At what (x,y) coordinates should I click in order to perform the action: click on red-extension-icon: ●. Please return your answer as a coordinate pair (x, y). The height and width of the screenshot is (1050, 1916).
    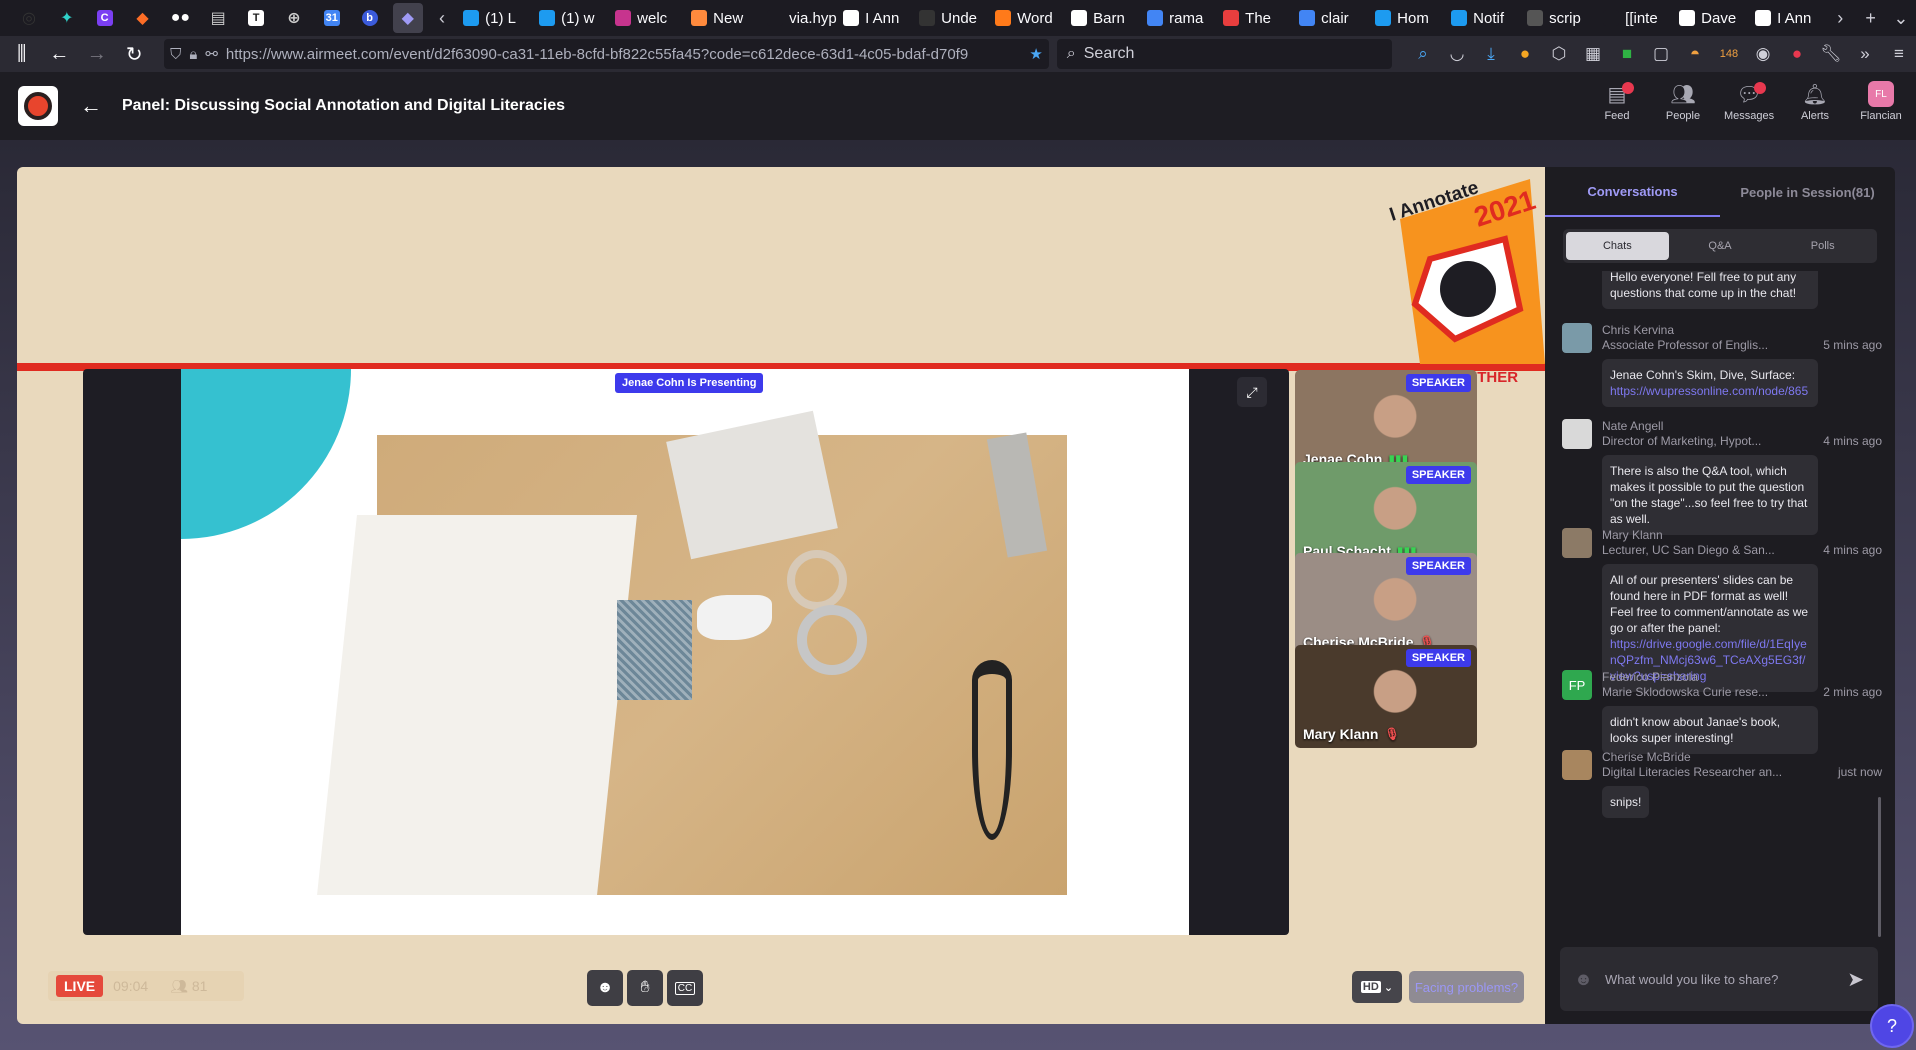
    Looking at the image, I should click on (1797, 54).